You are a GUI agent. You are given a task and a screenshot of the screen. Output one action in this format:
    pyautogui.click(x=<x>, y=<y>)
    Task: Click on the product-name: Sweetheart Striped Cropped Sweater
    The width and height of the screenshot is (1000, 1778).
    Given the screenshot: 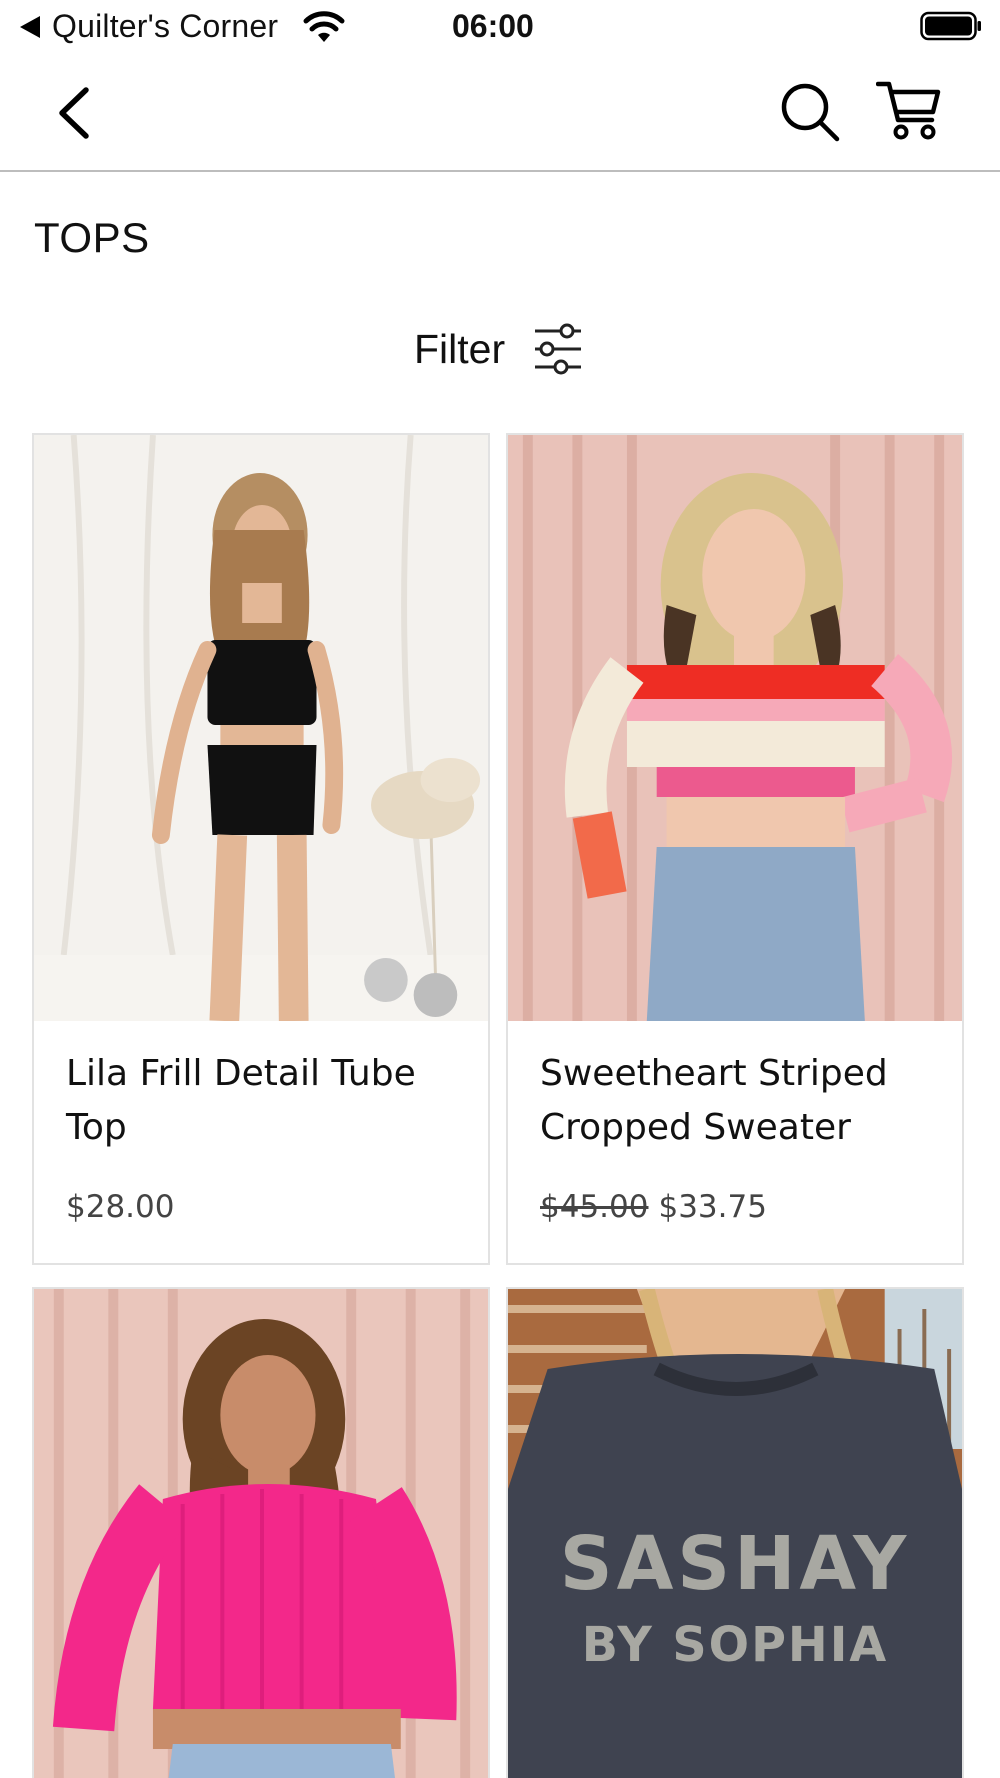 What is the action you would take?
    pyautogui.click(x=740, y=1101)
    